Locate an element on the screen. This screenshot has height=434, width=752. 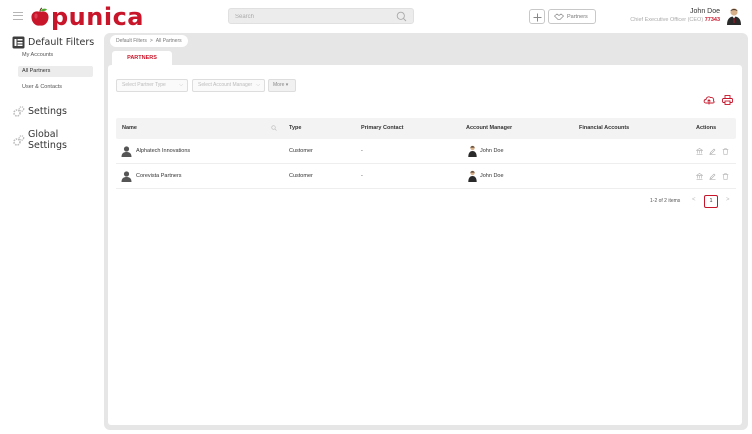
filter-icon is located at coordinates (18, 42).